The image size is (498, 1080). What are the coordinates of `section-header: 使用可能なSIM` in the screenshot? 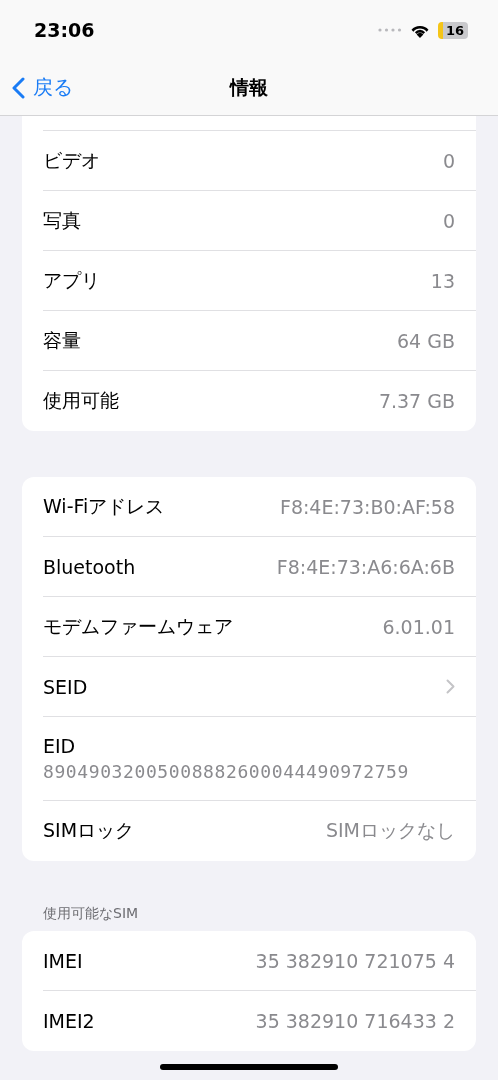 It's located at (91, 914).